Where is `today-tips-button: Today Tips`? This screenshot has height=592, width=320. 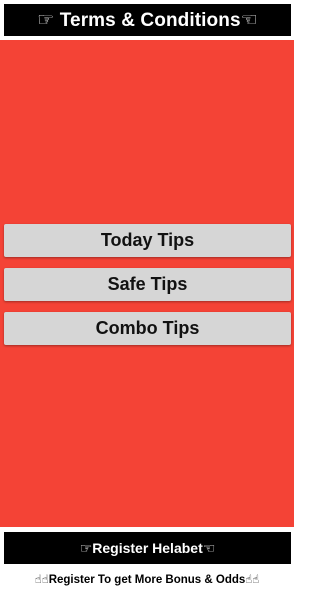
today-tips-button: Today Tips is located at coordinates (147, 240).